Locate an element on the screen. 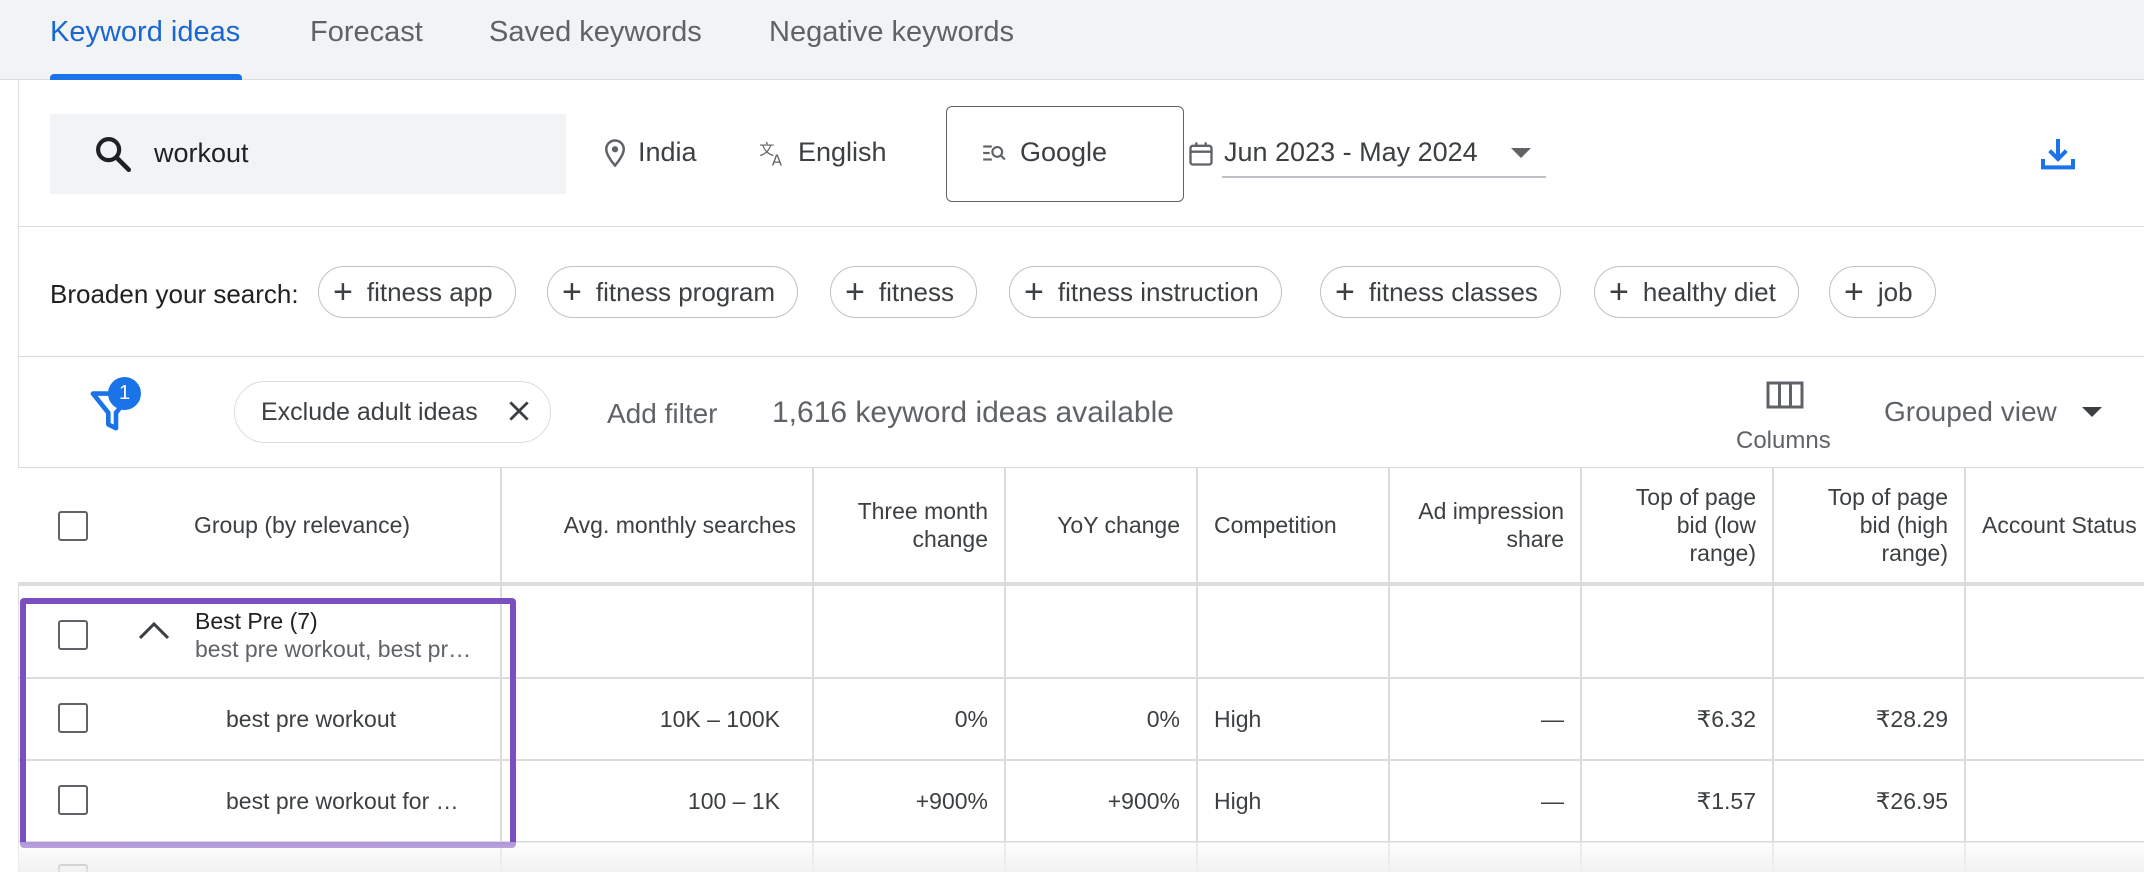 This screenshot has width=2144, height=872. yoy-change-cell: 0% is located at coordinates (1163, 719).